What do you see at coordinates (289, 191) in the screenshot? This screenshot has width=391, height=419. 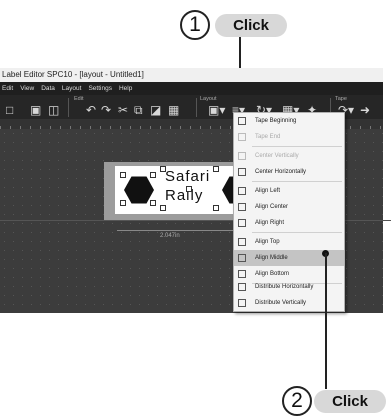 I see `menu-item-align-left: Align Left` at bounding box center [289, 191].